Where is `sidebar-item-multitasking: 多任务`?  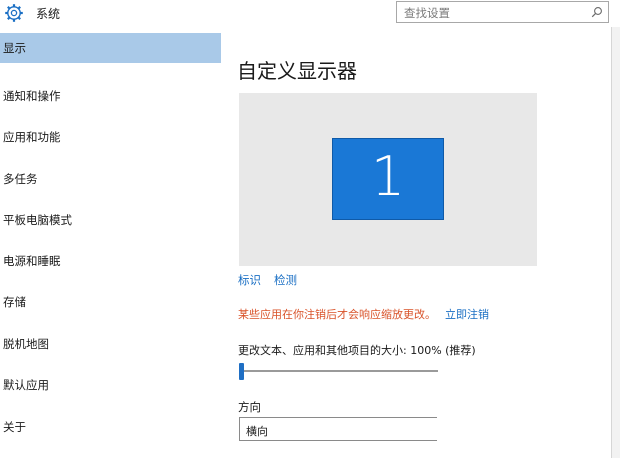 sidebar-item-multitasking: 多任务 is located at coordinates (110, 179).